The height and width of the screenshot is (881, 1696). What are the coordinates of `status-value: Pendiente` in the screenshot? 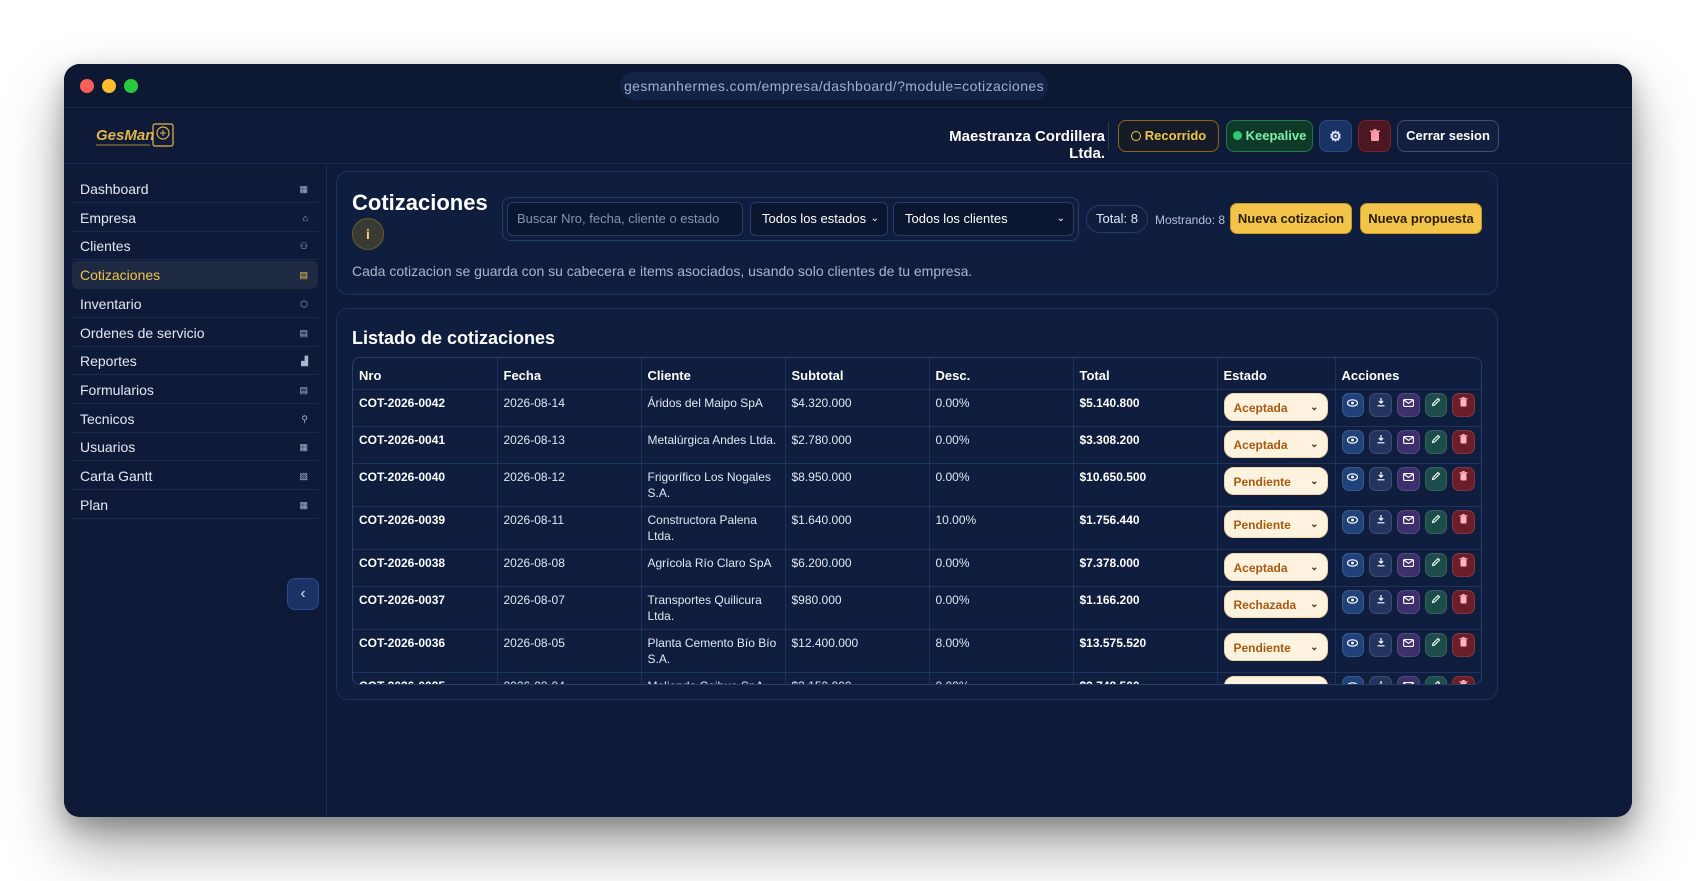 It's located at (1262, 524).